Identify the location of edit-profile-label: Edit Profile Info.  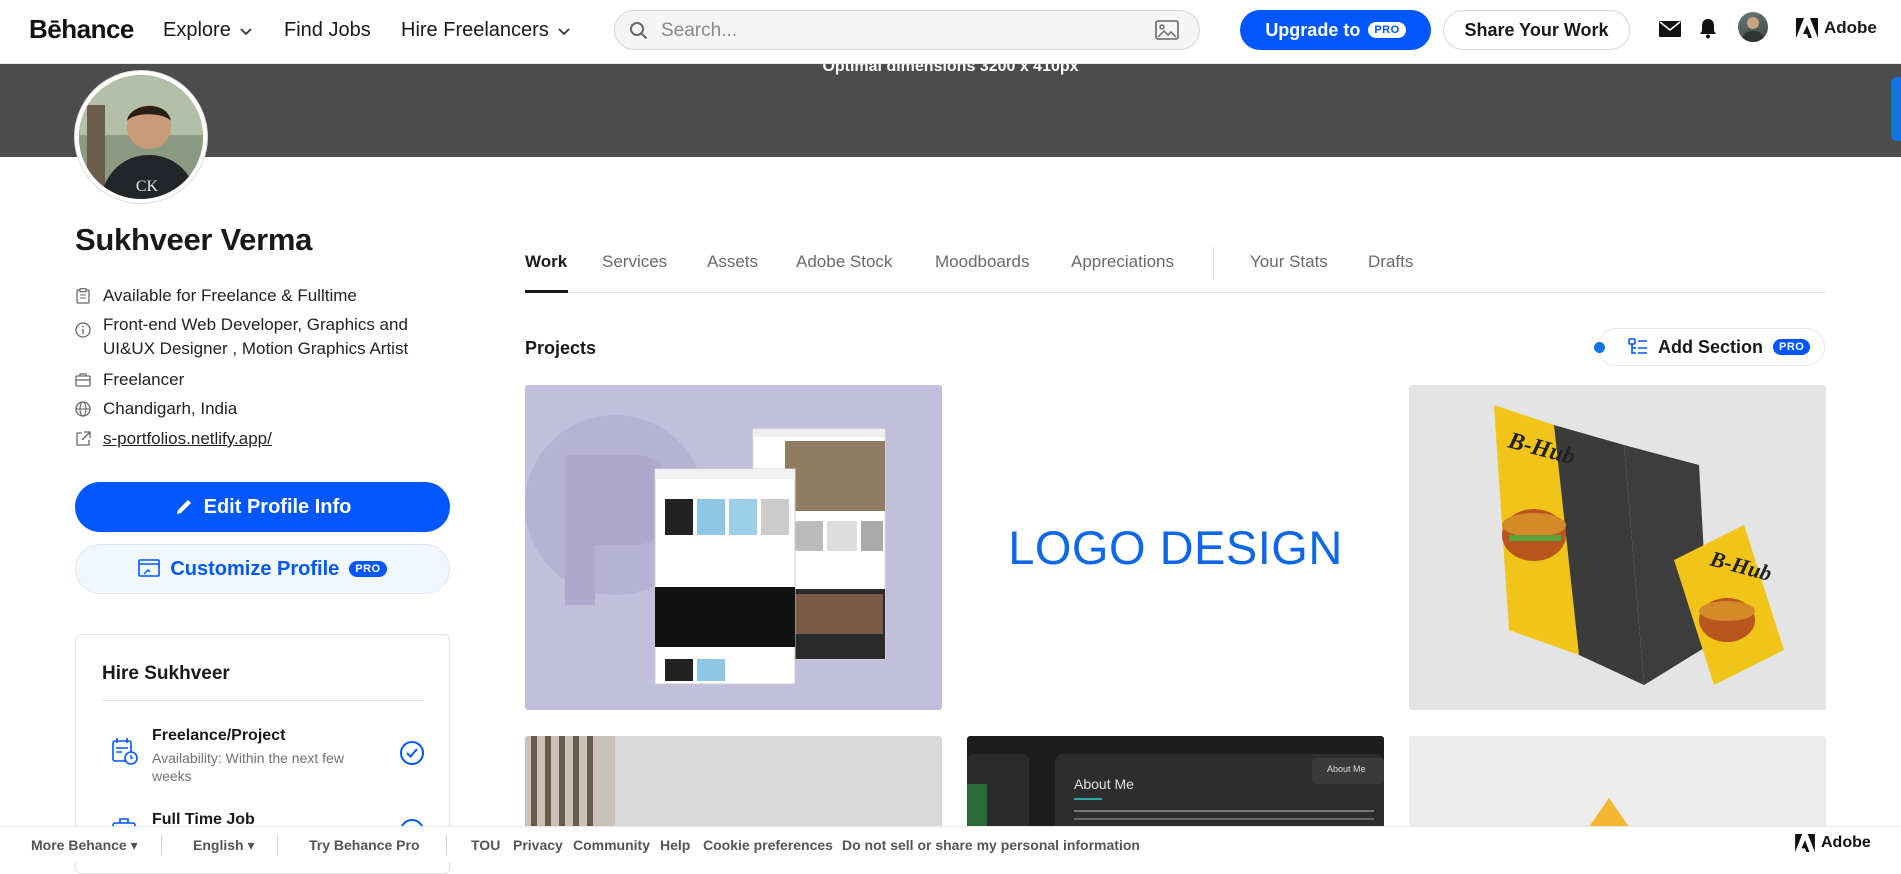
(277, 506).